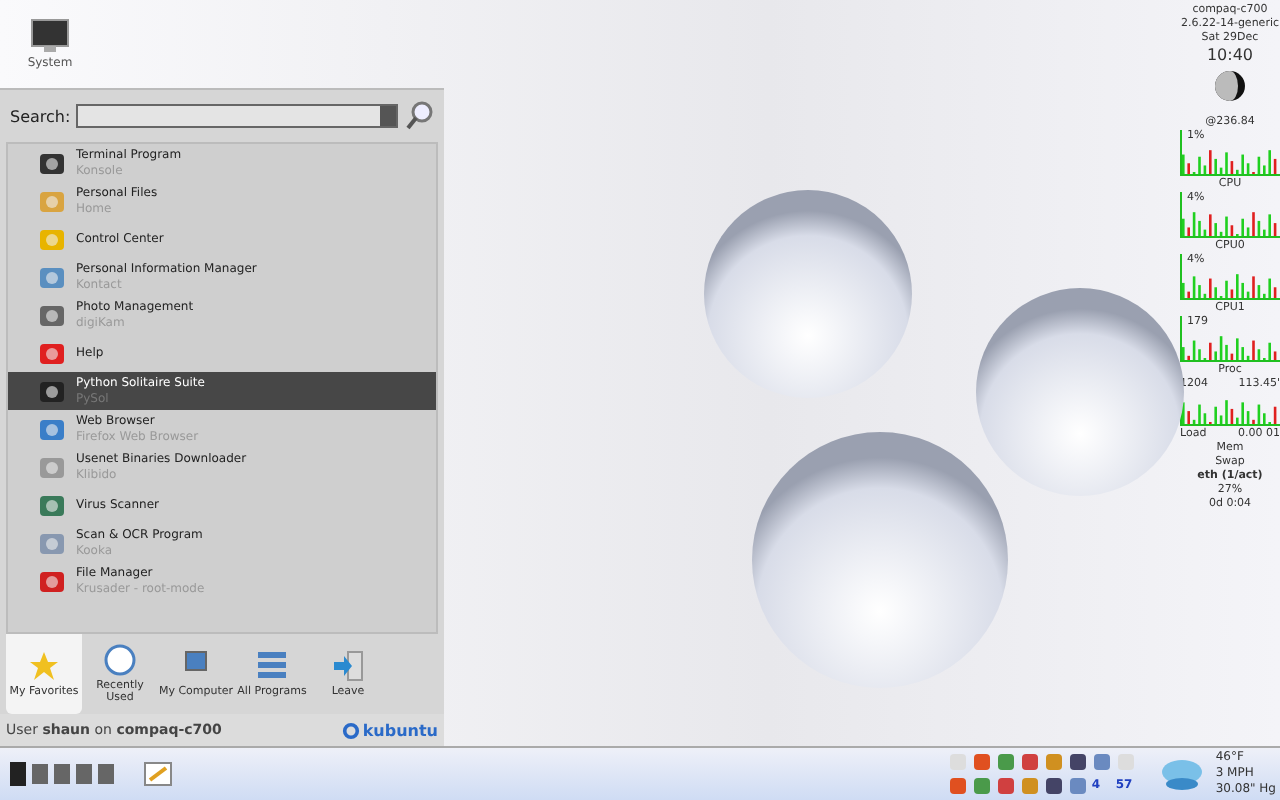 This screenshot has width=1280, height=800. I want to click on star-icon, so click(44, 666).